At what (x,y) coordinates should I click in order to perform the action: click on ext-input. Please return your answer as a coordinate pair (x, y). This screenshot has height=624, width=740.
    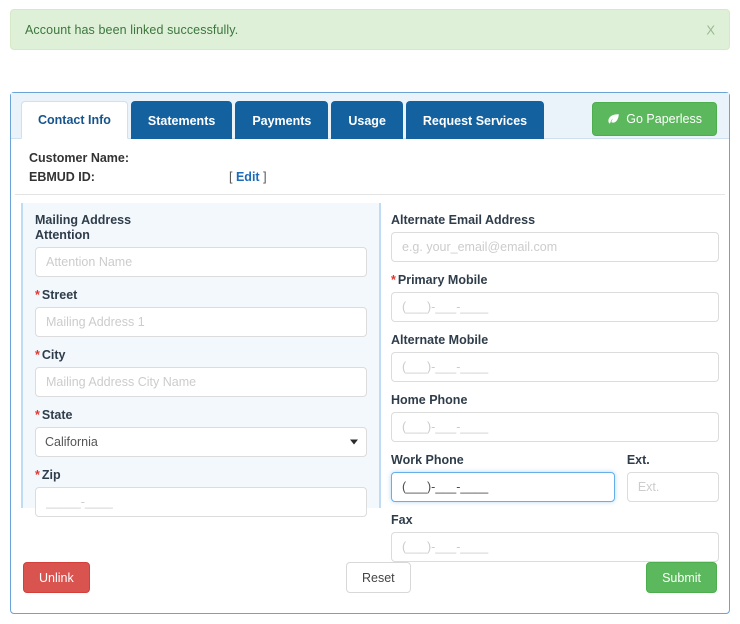
    Looking at the image, I should click on (672, 487).